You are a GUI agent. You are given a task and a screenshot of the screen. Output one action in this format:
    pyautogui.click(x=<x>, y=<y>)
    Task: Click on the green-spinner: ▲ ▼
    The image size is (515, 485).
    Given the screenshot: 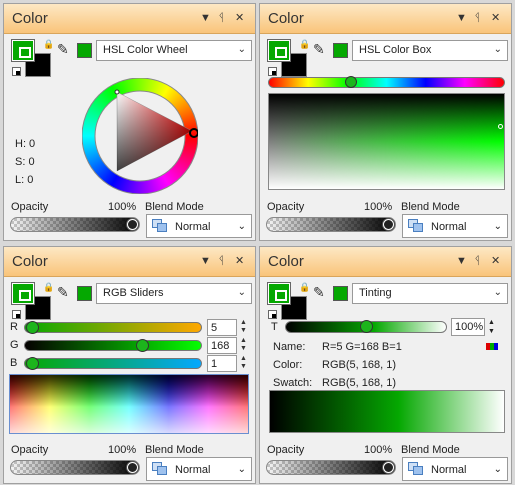 What is the action you would take?
    pyautogui.click(x=243, y=345)
    